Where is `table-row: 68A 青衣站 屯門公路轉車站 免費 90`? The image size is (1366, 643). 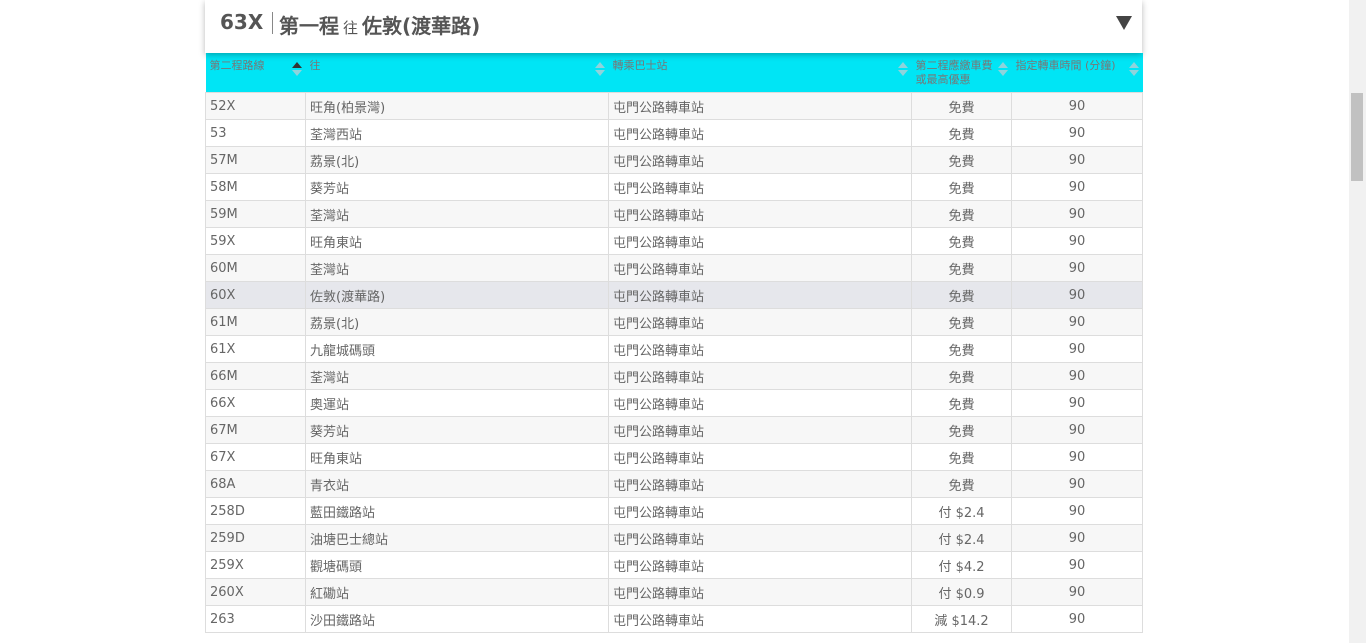
table-row: 68A 青衣站 屯門公路轉車站 免費 90 is located at coordinates (674, 484).